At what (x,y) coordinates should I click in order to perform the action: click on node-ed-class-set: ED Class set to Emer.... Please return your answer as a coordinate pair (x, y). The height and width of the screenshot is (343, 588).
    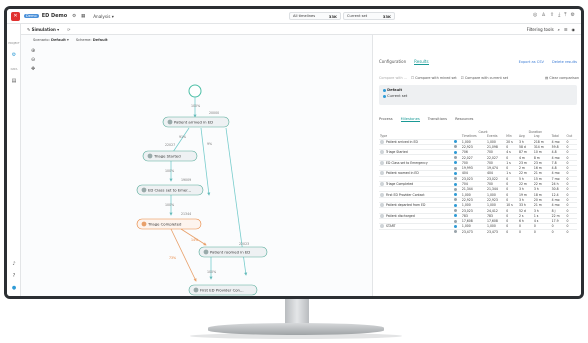
    Looking at the image, I should click on (170, 190).